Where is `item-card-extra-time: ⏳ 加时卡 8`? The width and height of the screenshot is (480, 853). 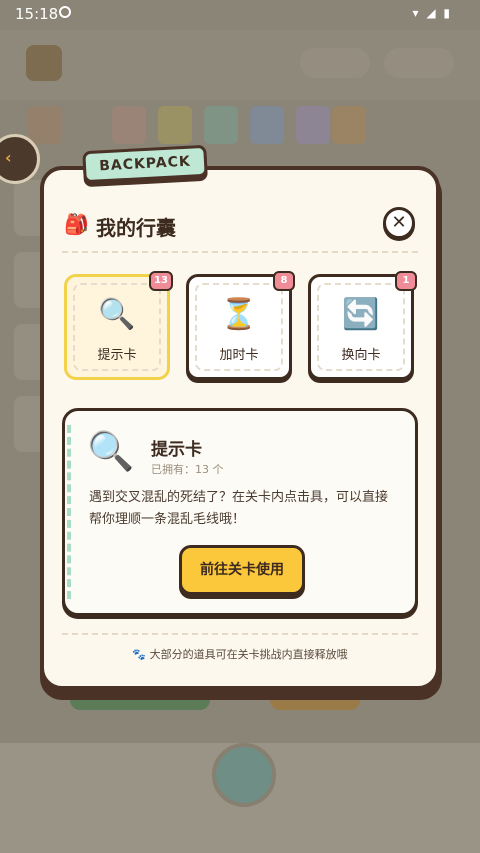 item-card-extra-time: ⏳ 加时卡 8 is located at coordinates (240, 325).